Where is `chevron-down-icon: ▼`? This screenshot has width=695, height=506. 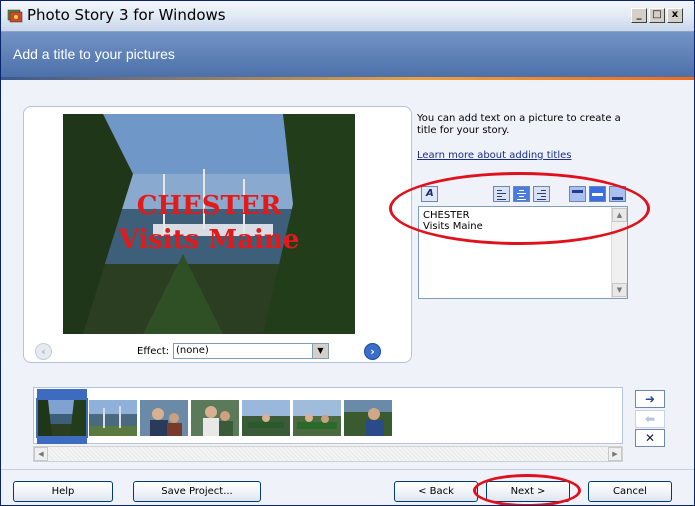
chevron-down-icon: ▼ is located at coordinates (320, 351).